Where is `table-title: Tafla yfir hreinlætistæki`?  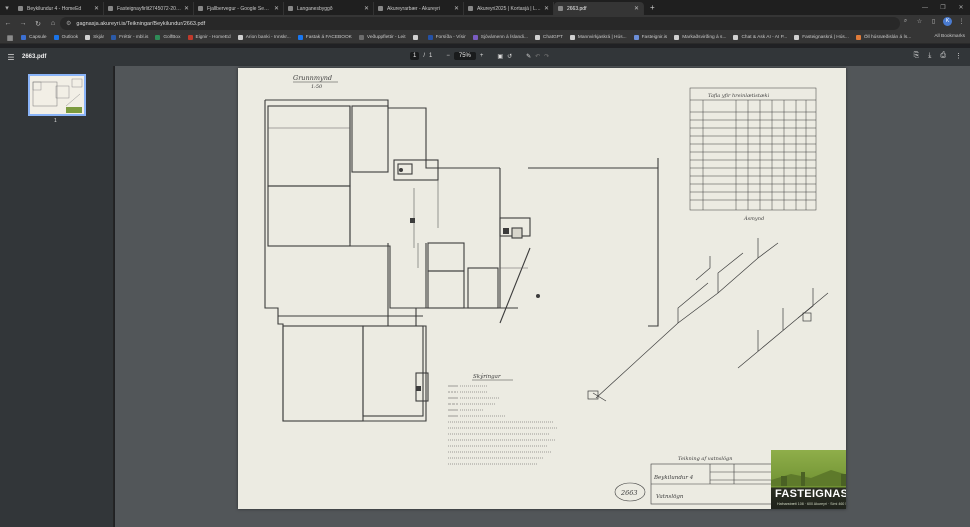 table-title: Tafla yfir hreinlætistæki is located at coordinates (739, 96).